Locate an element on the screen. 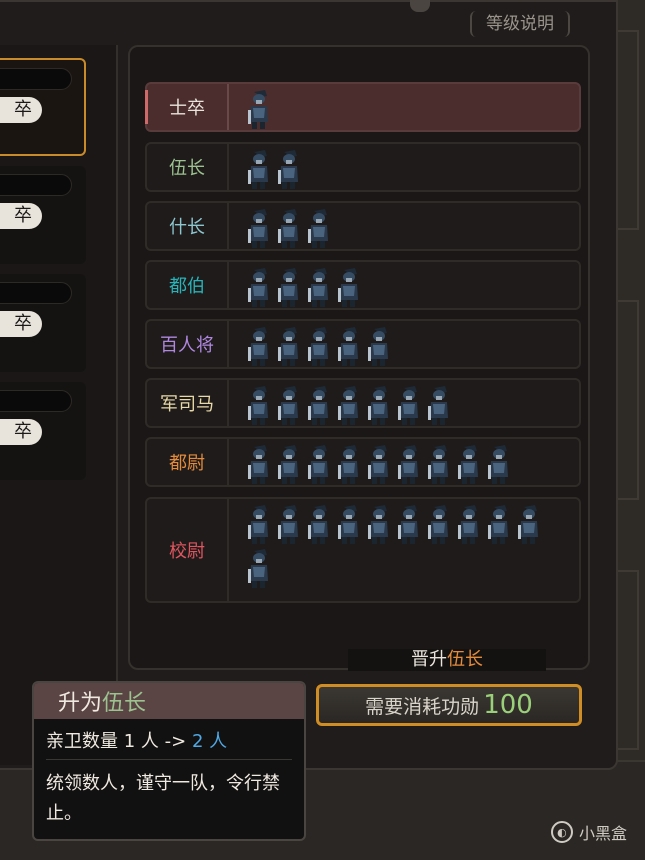 This screenshot has width=645, height=860. rank-row: 都尉 is located at coordinates (363, 462).